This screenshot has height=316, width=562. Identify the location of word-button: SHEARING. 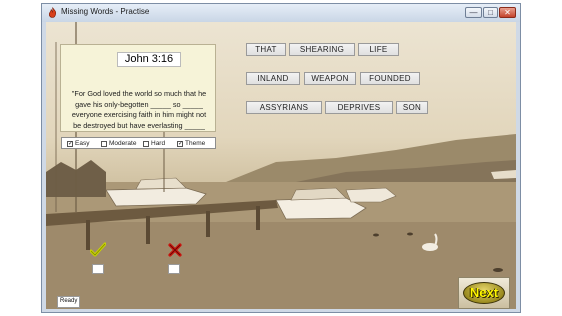
(322, 49).